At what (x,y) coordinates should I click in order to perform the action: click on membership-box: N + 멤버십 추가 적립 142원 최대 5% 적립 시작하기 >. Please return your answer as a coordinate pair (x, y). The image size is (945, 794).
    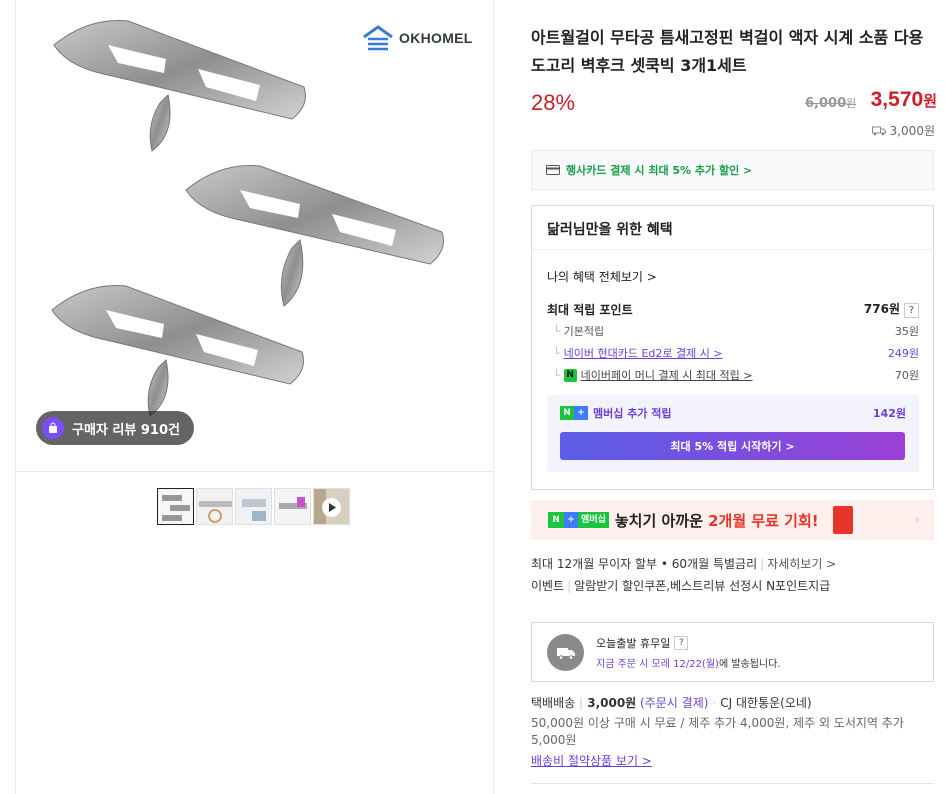
    Looking at the image, I should click on (733, 433).